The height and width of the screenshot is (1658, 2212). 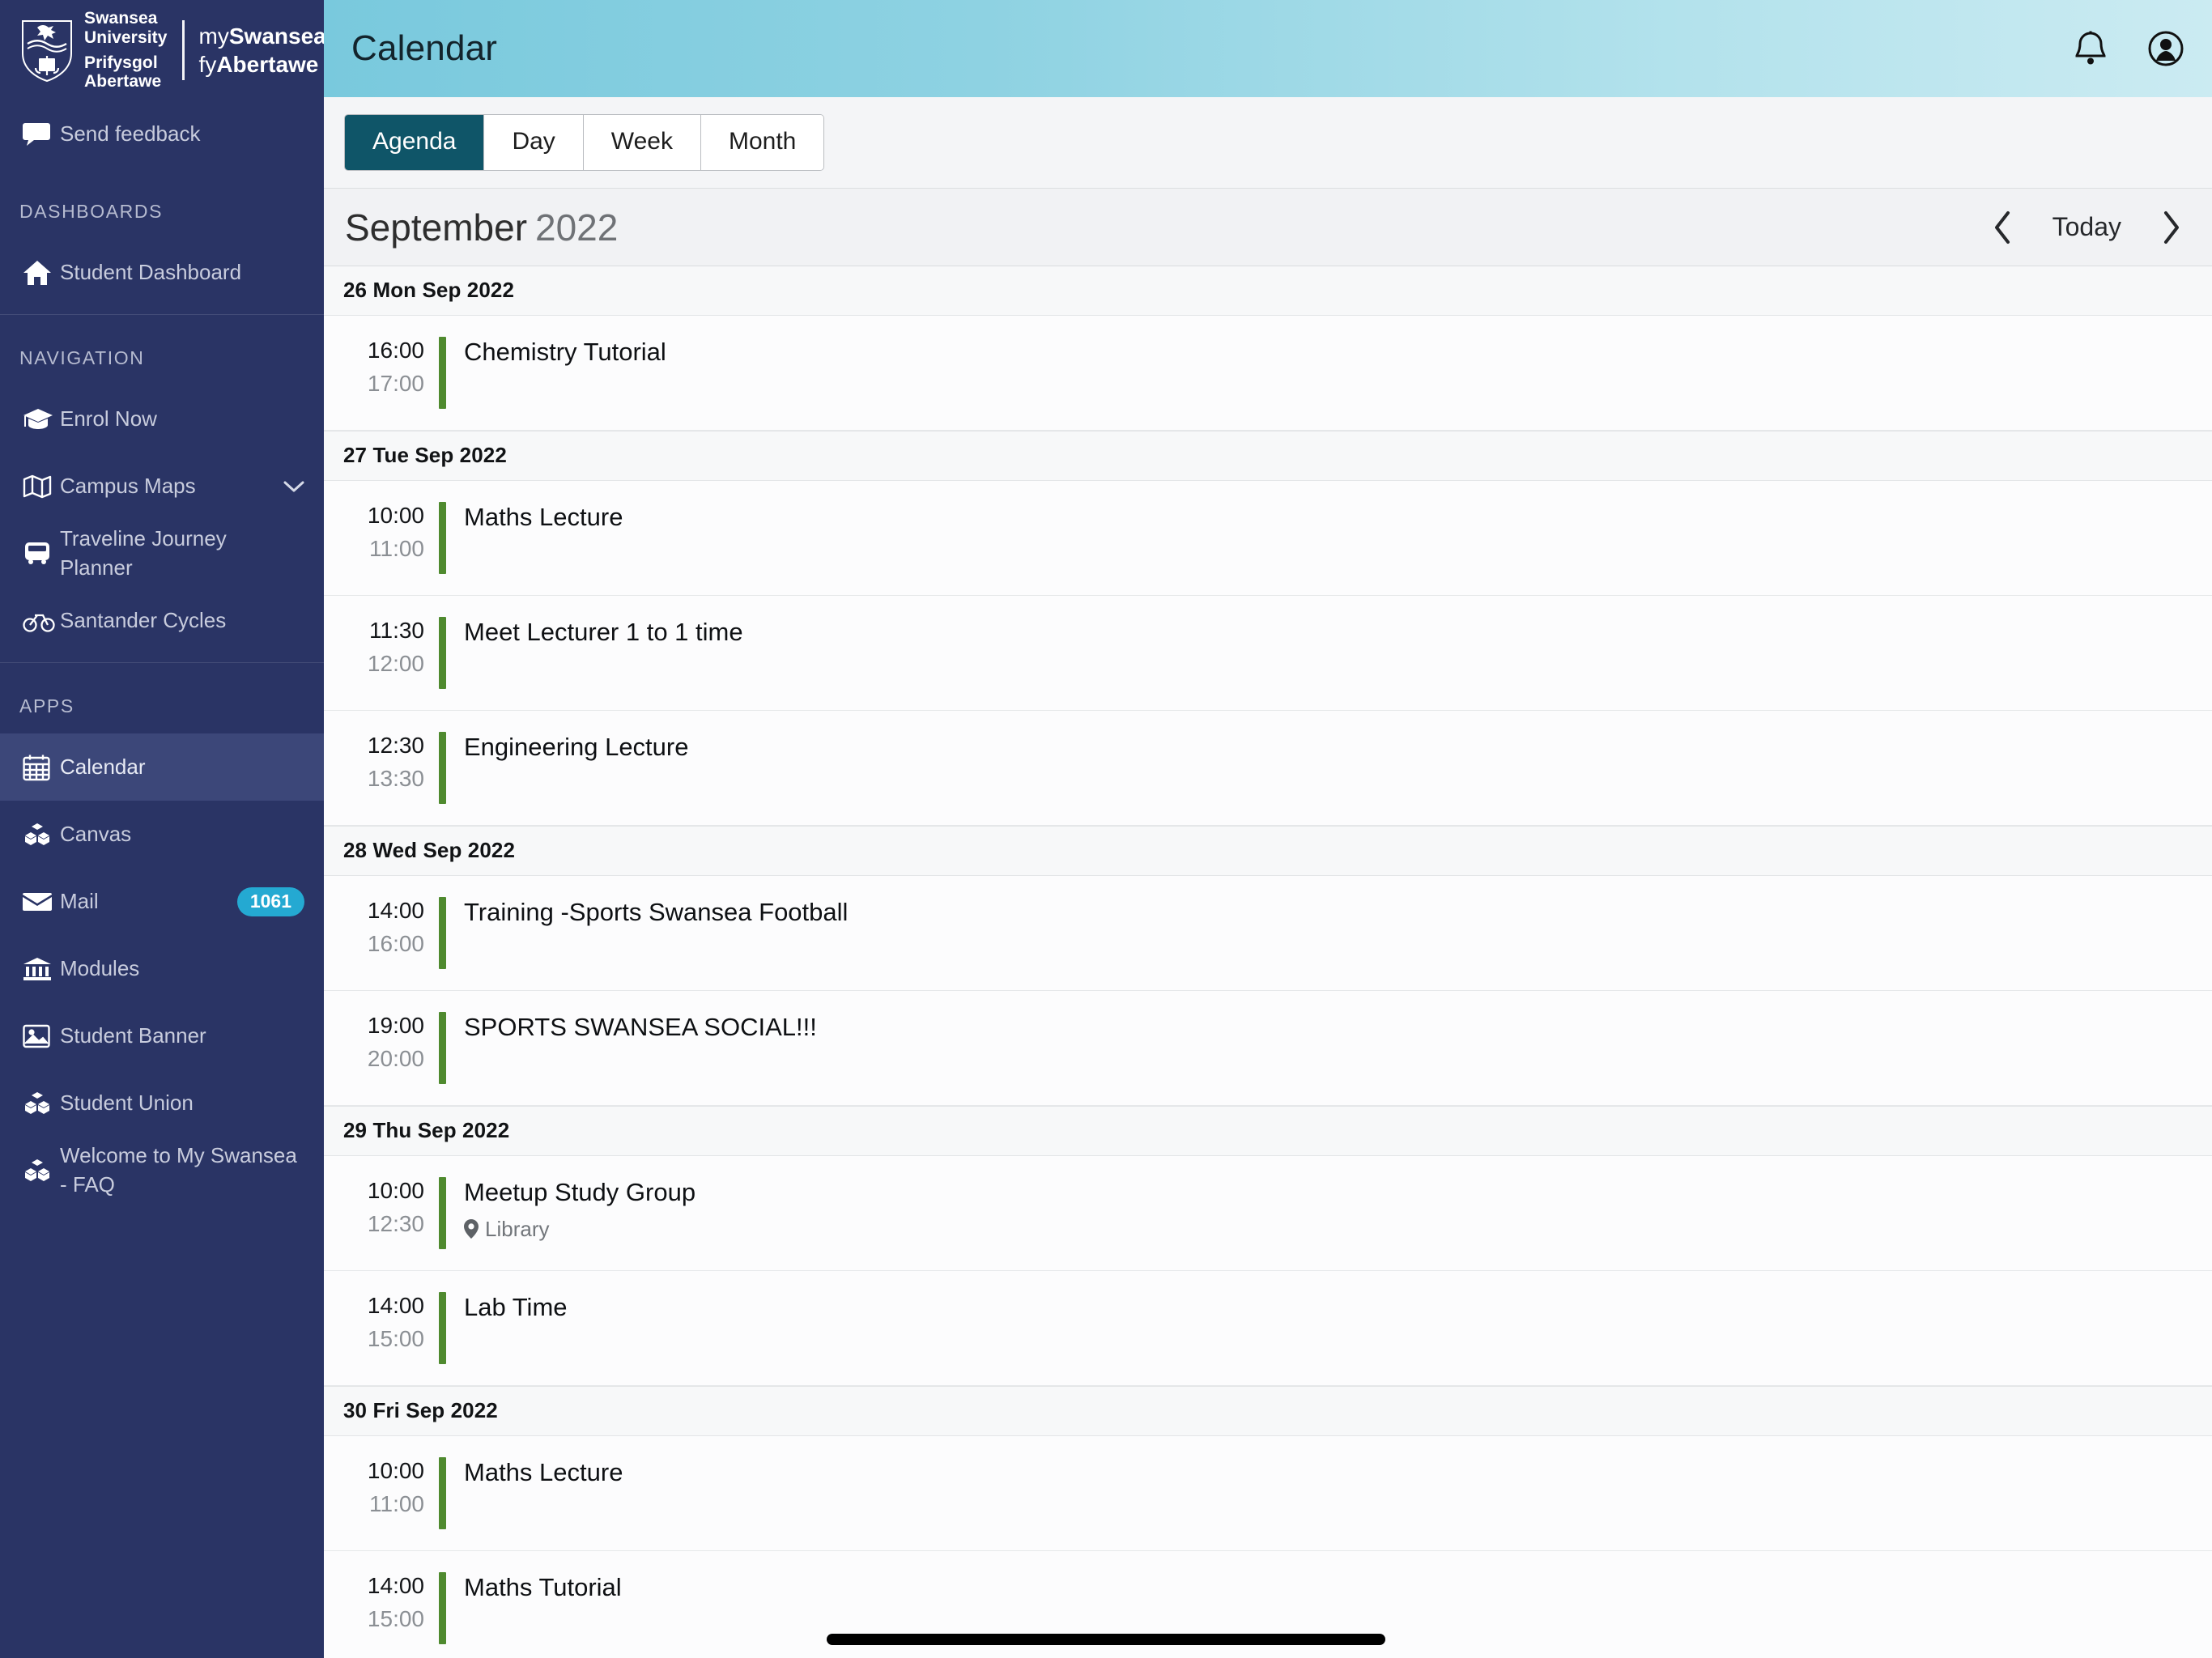 I want to click on sidebar-item-student-dashboard: Student Dashboard, so click(x=162, y=272).